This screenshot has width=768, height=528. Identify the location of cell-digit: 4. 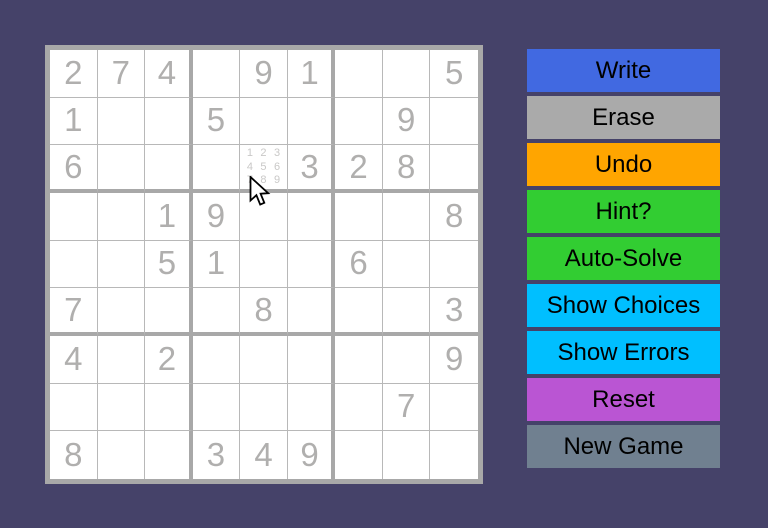
(263, 454).